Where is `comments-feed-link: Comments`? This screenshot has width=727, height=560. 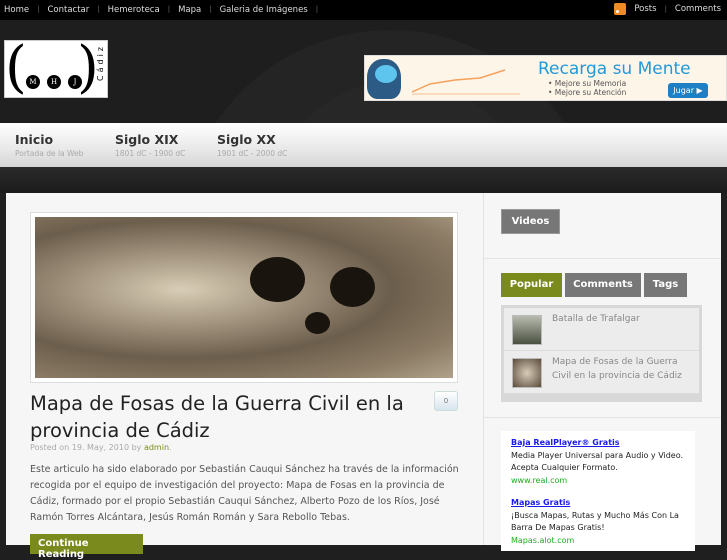
comments-feed-link: Comments is located at coordinates (698, 9).